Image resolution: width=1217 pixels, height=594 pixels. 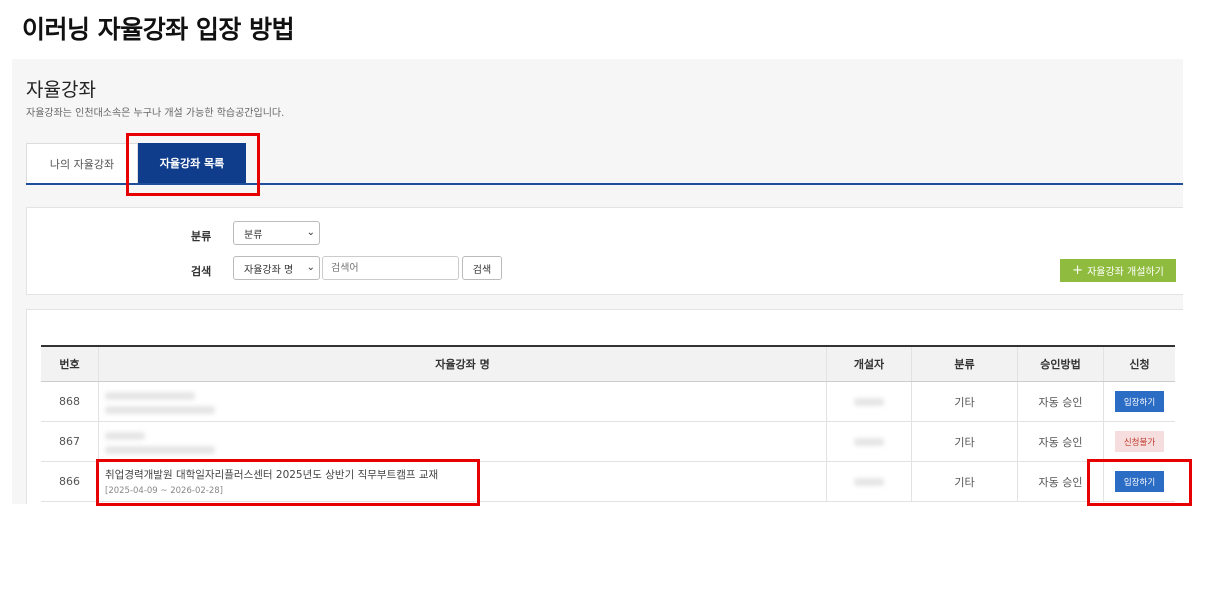 I want to click on create-course-button: + 자율강좌 개설하기, so click(x=1118, y=270).